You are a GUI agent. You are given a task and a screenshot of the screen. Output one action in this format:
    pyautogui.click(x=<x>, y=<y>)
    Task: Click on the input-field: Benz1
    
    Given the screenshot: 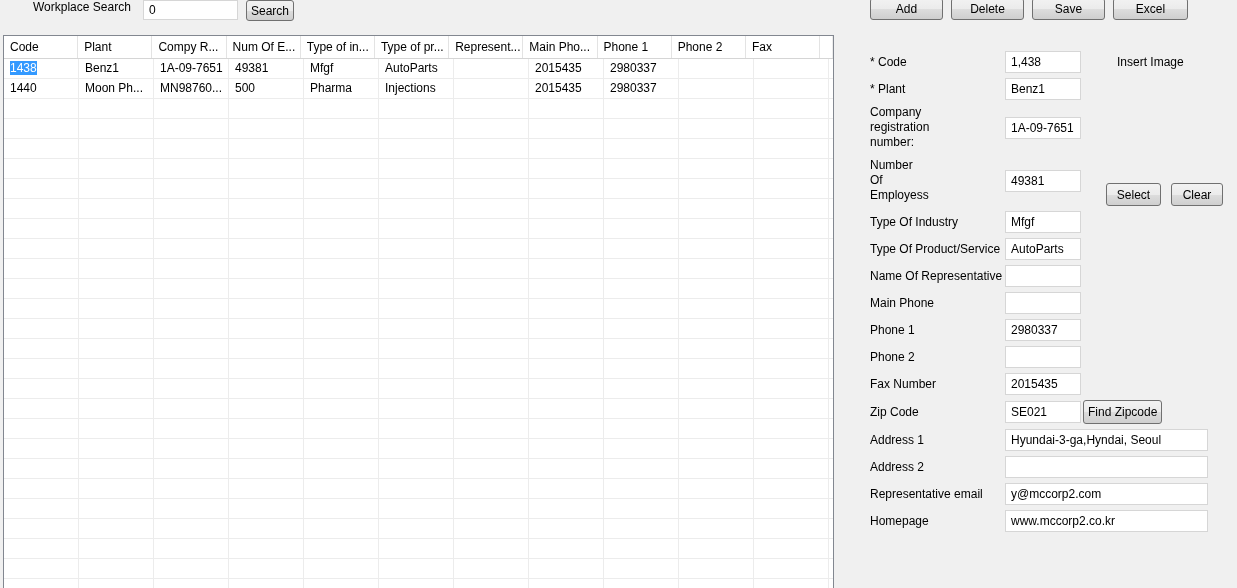 What is the action you would take?
    pyautogui.click(x=1043, y=89)
    